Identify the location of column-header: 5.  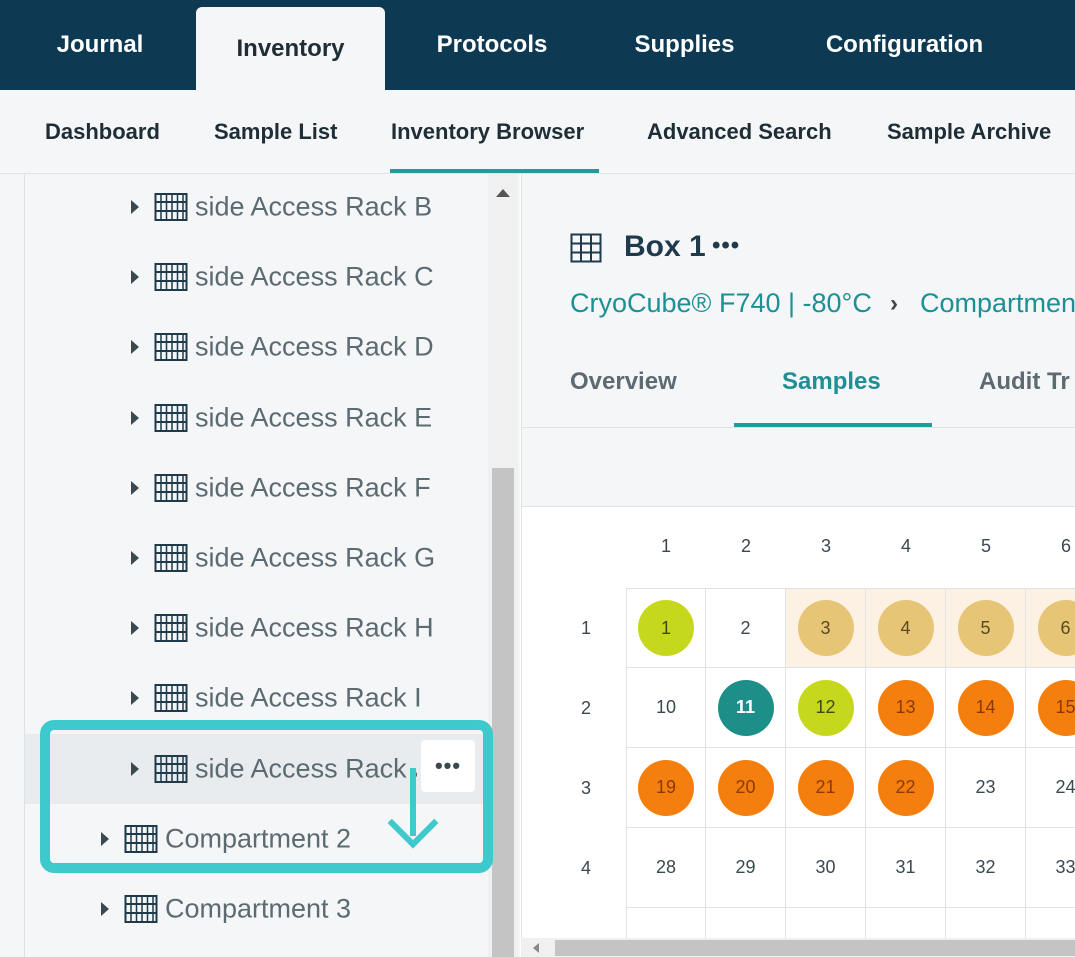
(985, 546).